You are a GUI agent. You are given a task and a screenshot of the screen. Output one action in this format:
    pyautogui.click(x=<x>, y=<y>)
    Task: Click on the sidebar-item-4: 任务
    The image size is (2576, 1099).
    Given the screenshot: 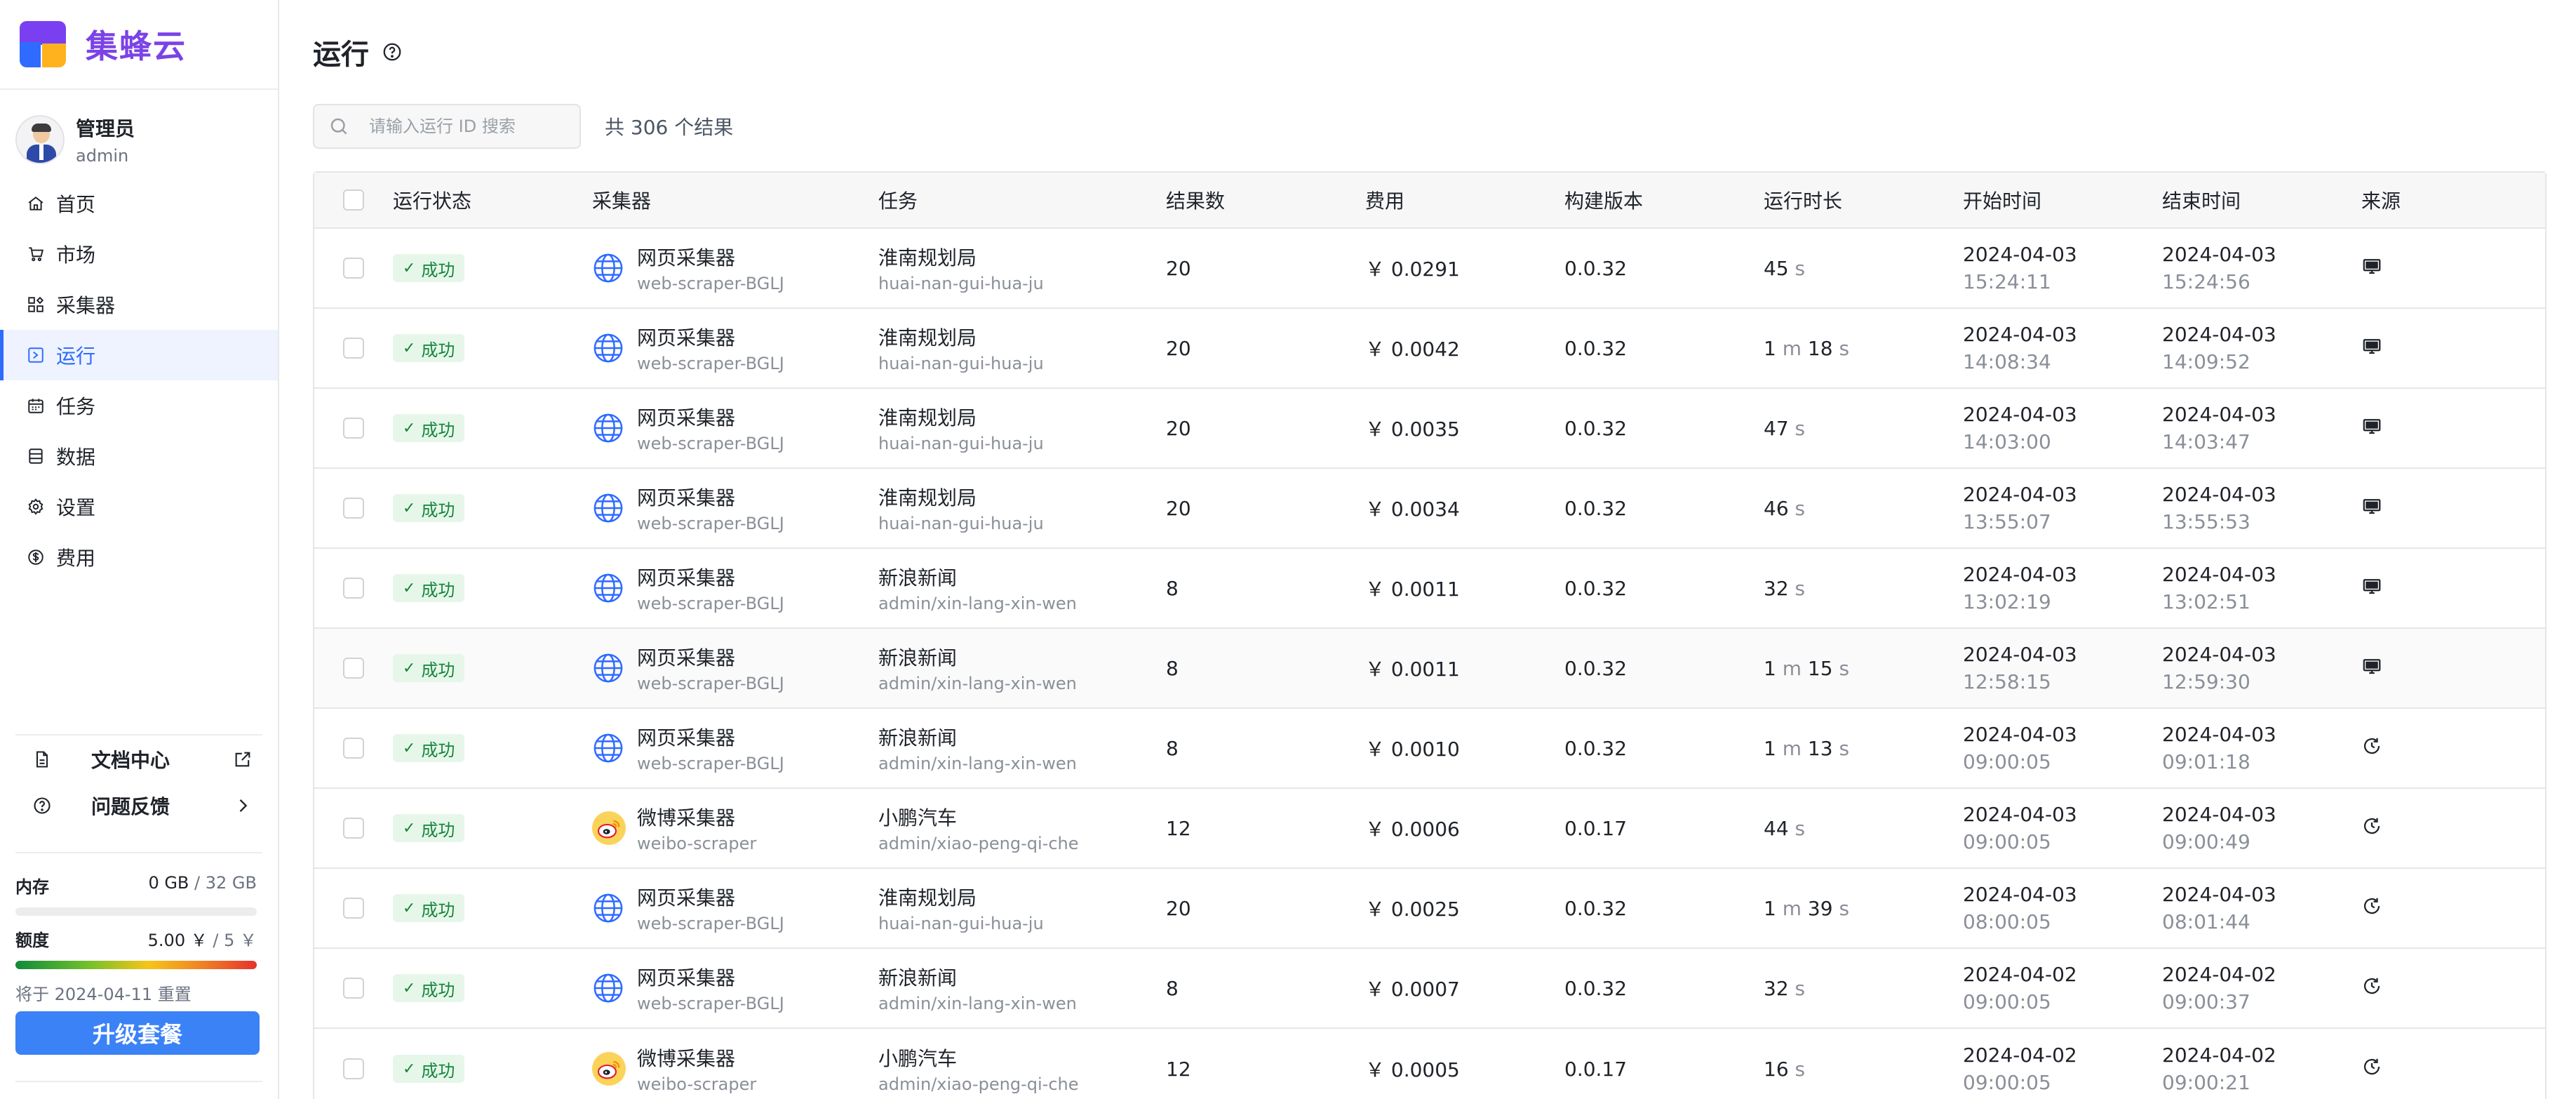 What is the action you would take?
    pyautogui.click(x=139, y=406)
    